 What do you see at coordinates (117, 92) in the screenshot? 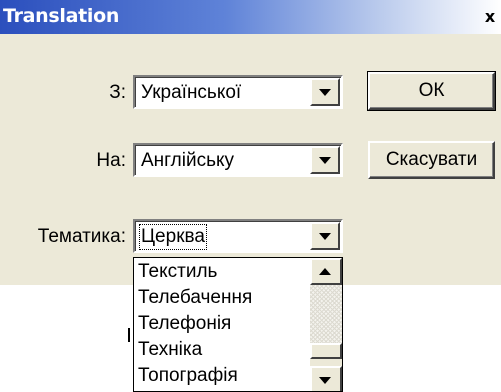
I see `from-language-label: З:` at bounding box center [117, 92].